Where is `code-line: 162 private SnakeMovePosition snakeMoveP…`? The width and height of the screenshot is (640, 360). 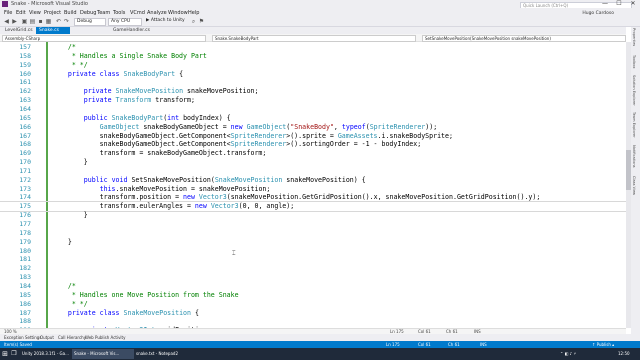 code-line: 162 private SnakeMovePosition snakeMoveP… is located at coordinates (313, 91).